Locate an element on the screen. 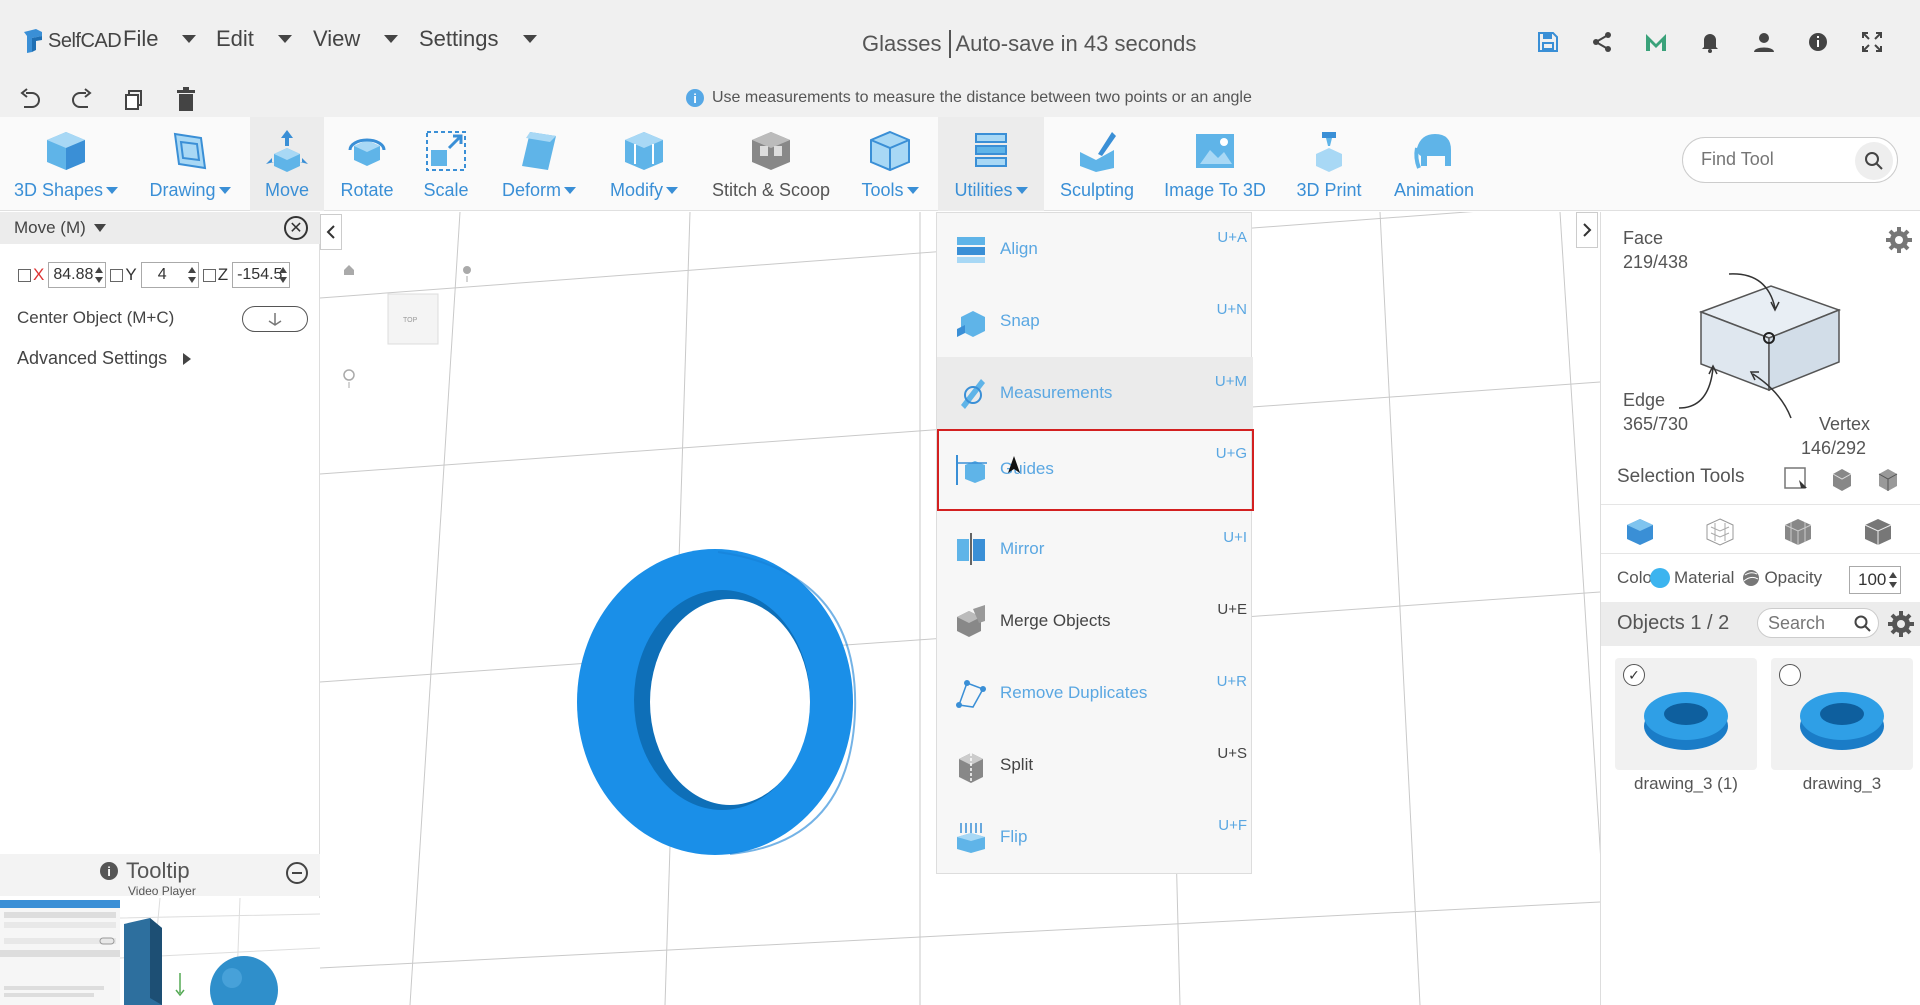  menu-item-shortcut: U+F is located at coordinates (1232, 825).